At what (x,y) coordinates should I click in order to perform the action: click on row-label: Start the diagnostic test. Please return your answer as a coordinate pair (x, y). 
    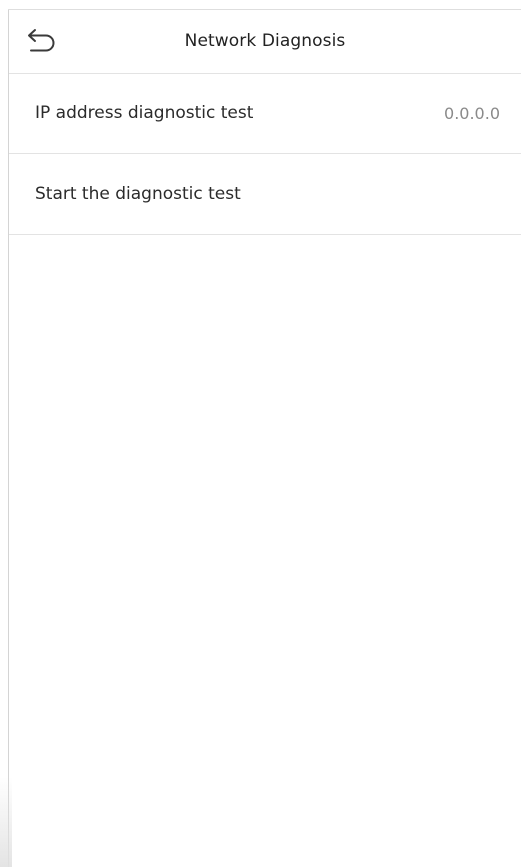
    Looking at the image, I should click on (138, 194).